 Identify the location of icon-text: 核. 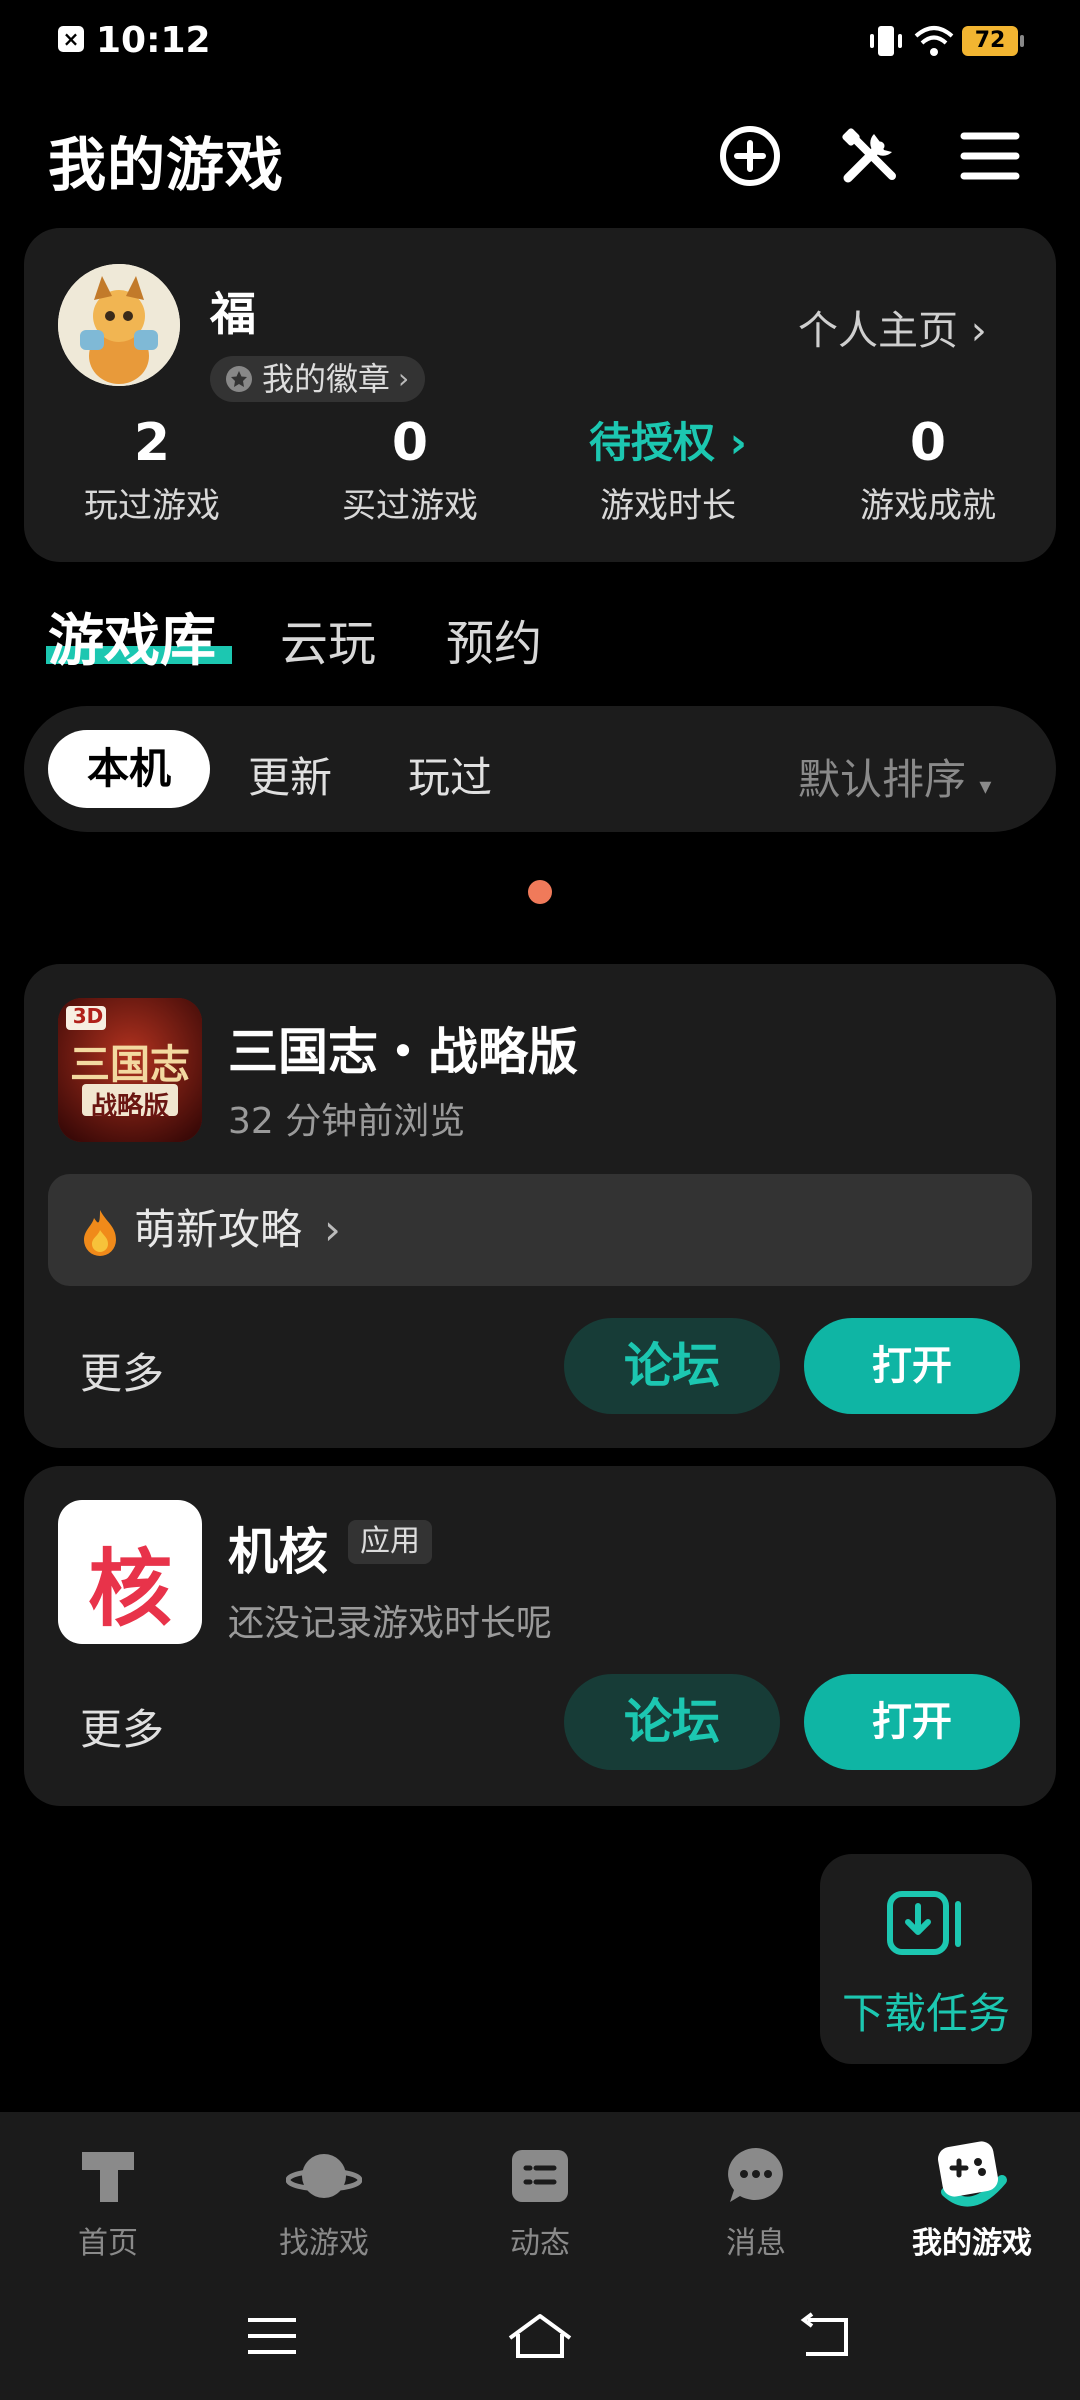
(129, 1589).